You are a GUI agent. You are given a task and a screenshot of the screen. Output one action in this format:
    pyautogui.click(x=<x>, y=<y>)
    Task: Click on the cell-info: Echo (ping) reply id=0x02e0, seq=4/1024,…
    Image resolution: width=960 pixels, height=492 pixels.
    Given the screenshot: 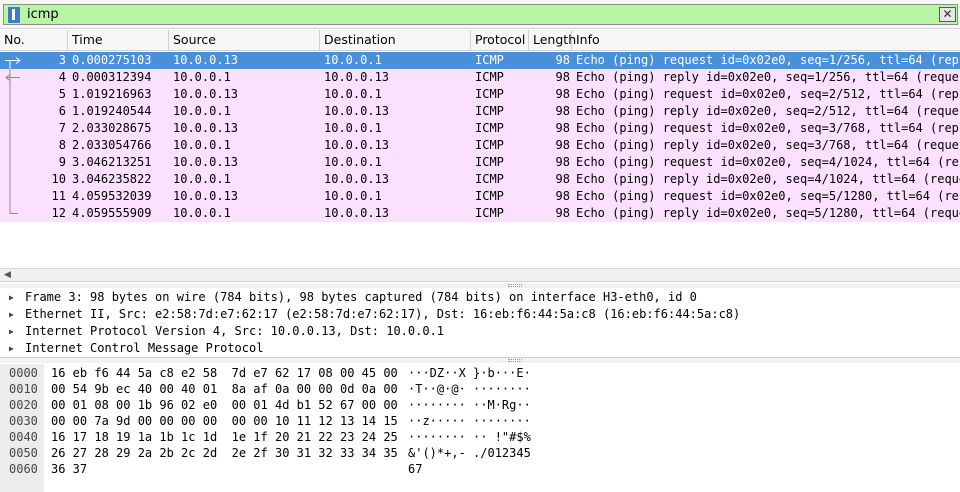 What is the action you would take?
    pyautogui.click(x=768, y=179)
    